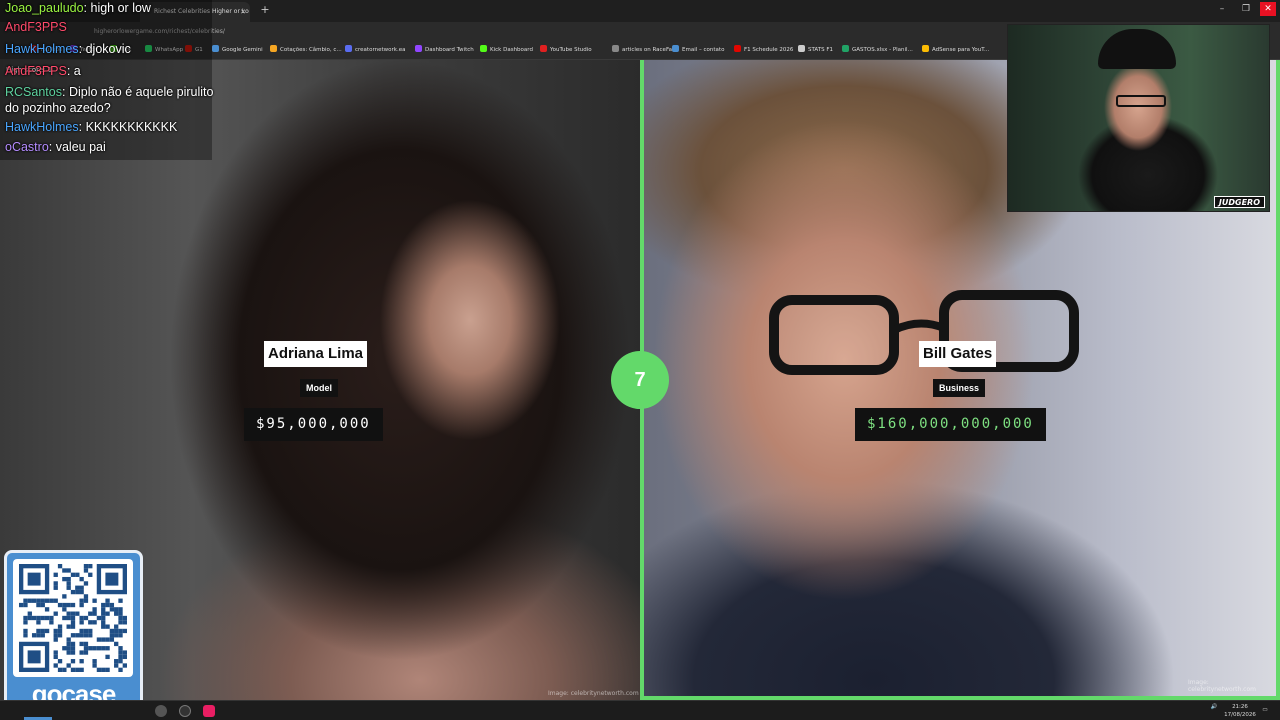 The image size is (1280, 720). I want to click on chat-message: Joao_pauludo: high or low, so click(78, 9).